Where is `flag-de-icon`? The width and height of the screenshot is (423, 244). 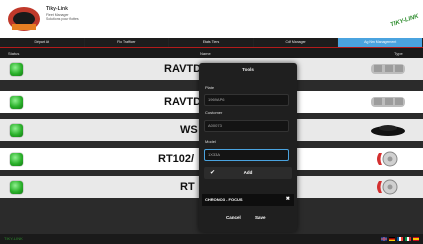 flag-de-icon is located at coordinates (392, 239).